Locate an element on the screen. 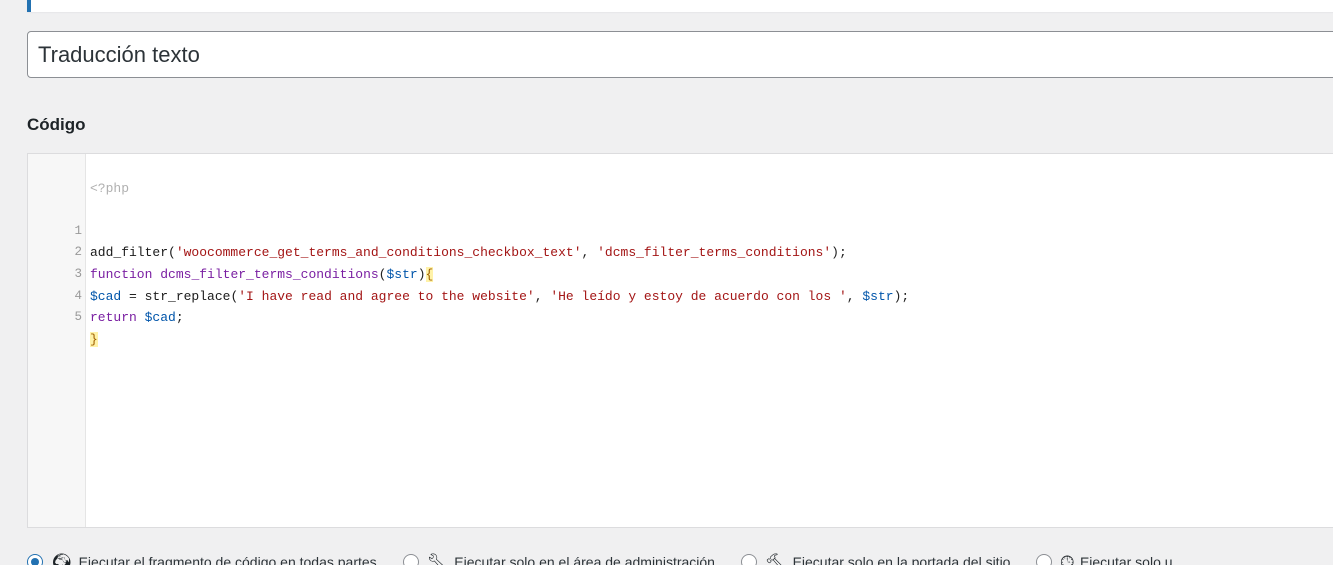 This screenshot has height=565, width=1333. line-number: 5 is located at coordinates (78, 317).